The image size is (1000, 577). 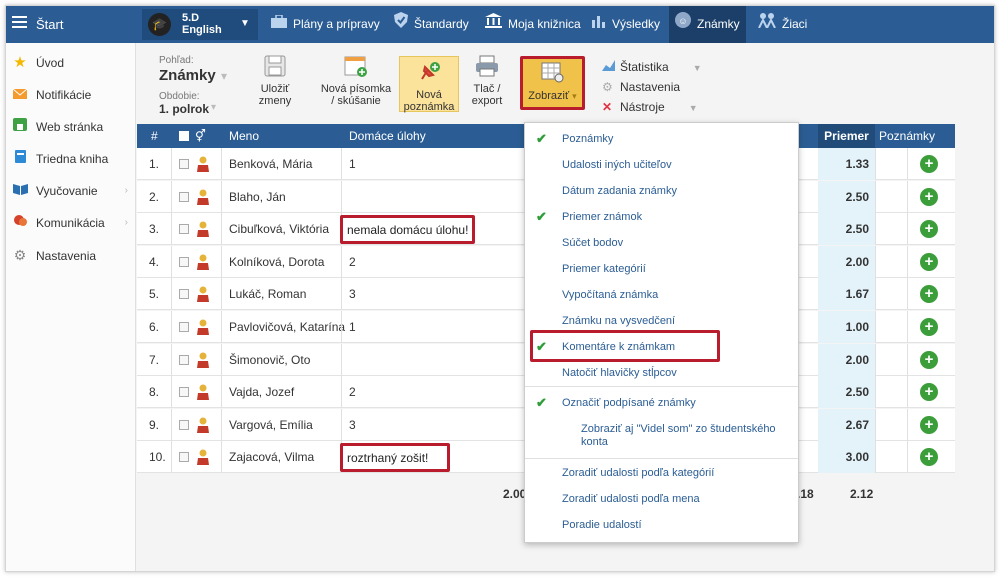 I want to click on select-all-checkbox, so click(x=184, y=136).